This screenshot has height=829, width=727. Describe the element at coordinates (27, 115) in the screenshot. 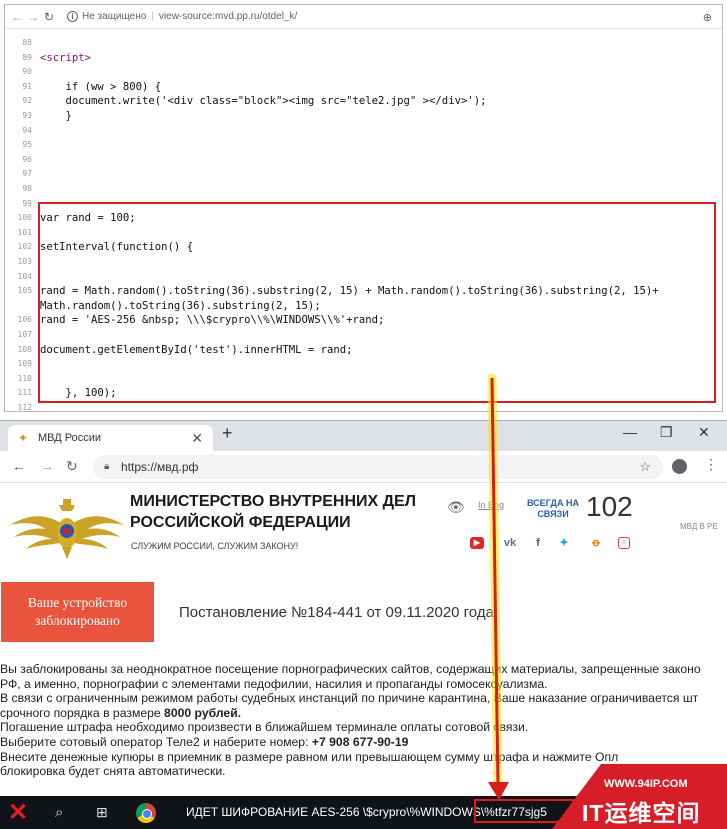

I see `line-number: 93` at that location.